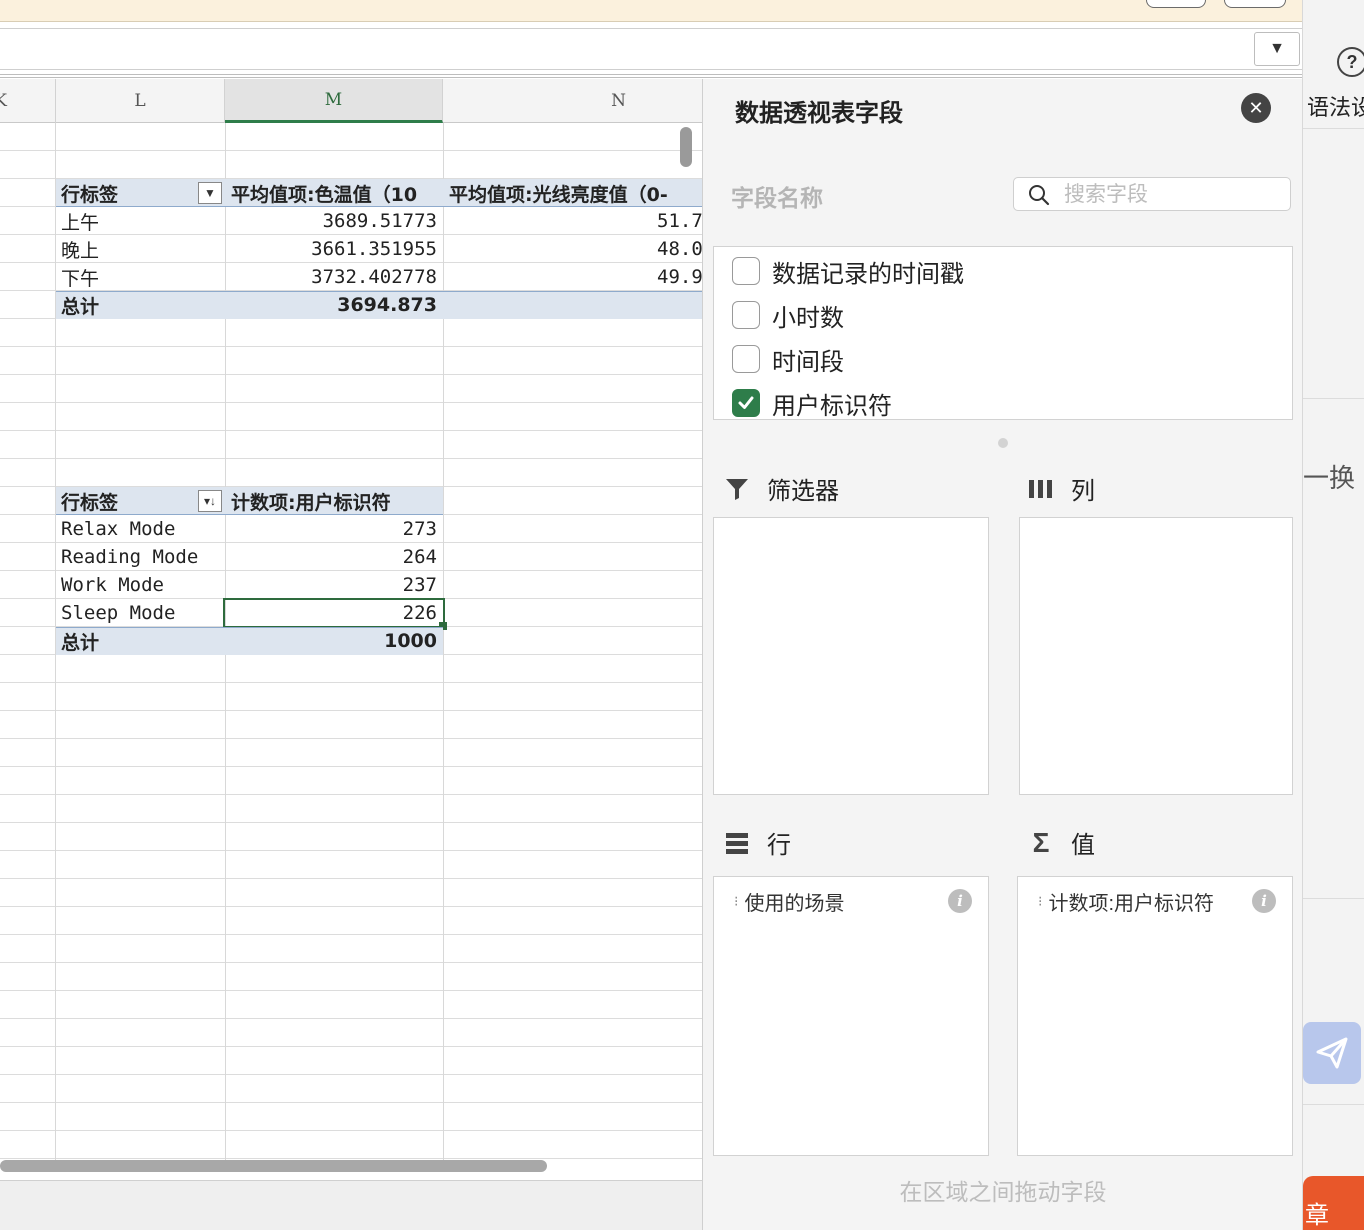  I want to click on sidebar-text-switch: 一换, so click(1329, 476).